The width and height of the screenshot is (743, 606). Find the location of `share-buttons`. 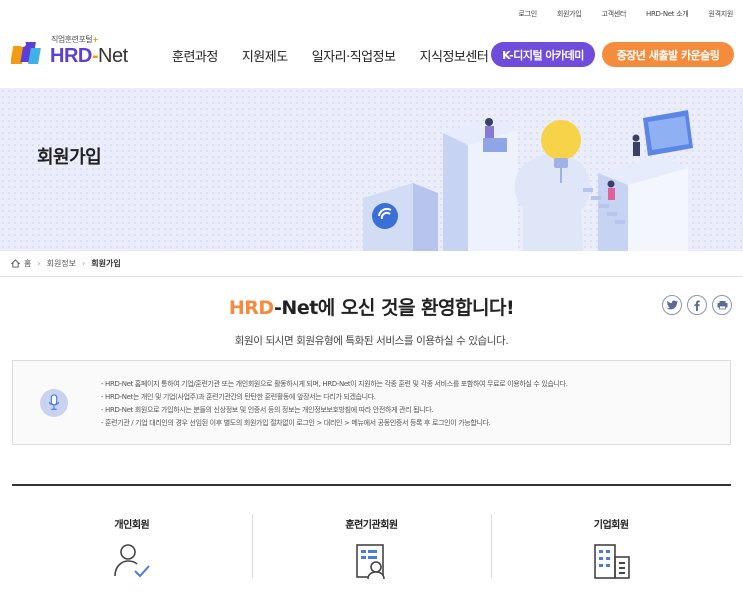

share-buttons is located at coordinates (697, 305).